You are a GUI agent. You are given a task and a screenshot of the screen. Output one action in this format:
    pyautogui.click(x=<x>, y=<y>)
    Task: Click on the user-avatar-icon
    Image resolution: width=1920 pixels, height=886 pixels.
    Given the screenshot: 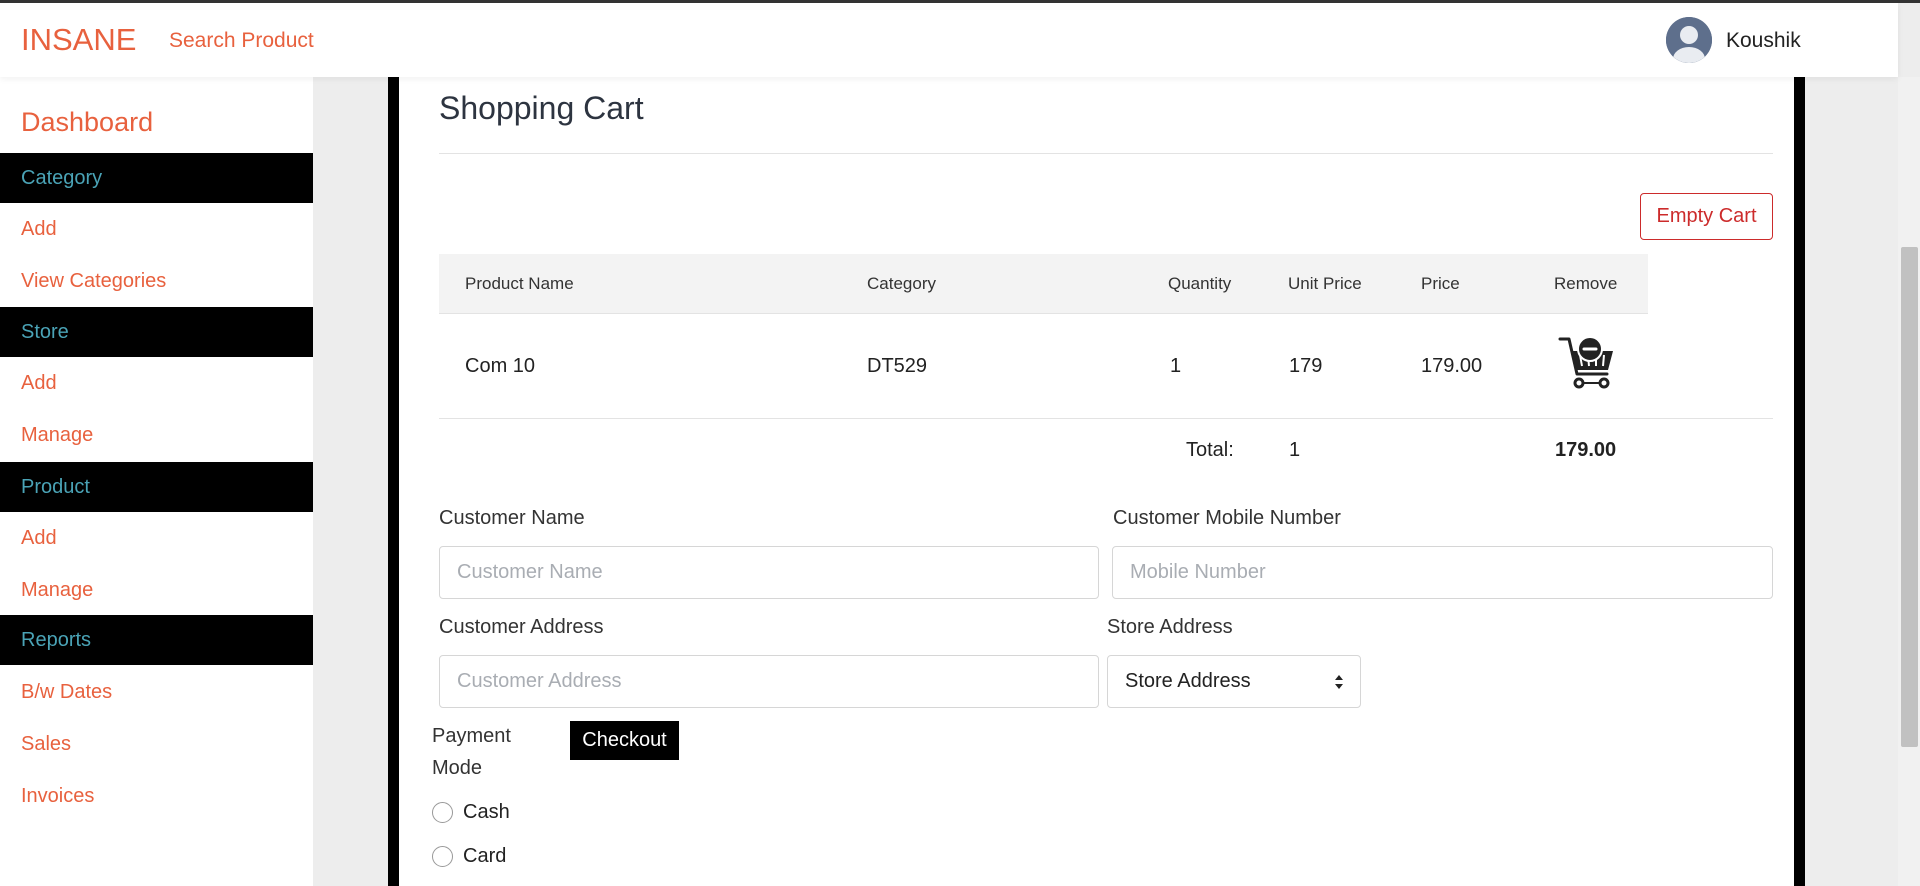 What is the action you would take?
    pyautogui.click(x=1689, y=40)
    